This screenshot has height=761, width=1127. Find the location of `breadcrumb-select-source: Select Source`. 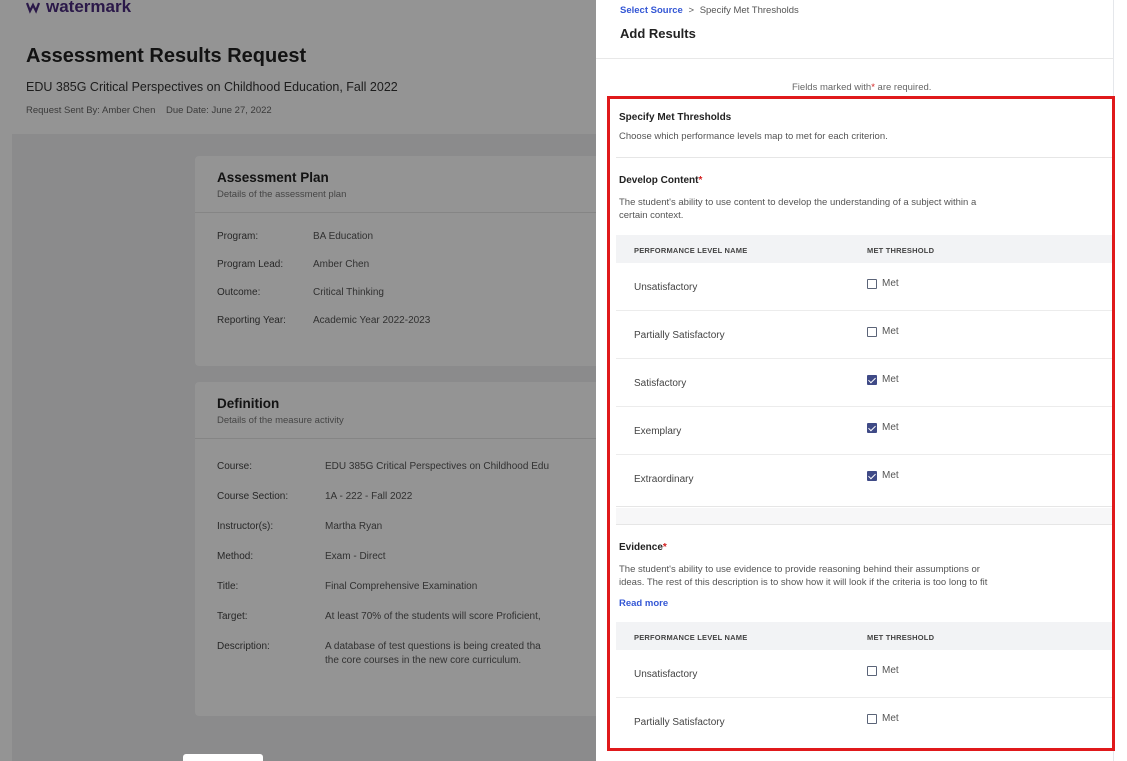

breadcrumb-select-source: Select Source is located at coordinates (651, 10).